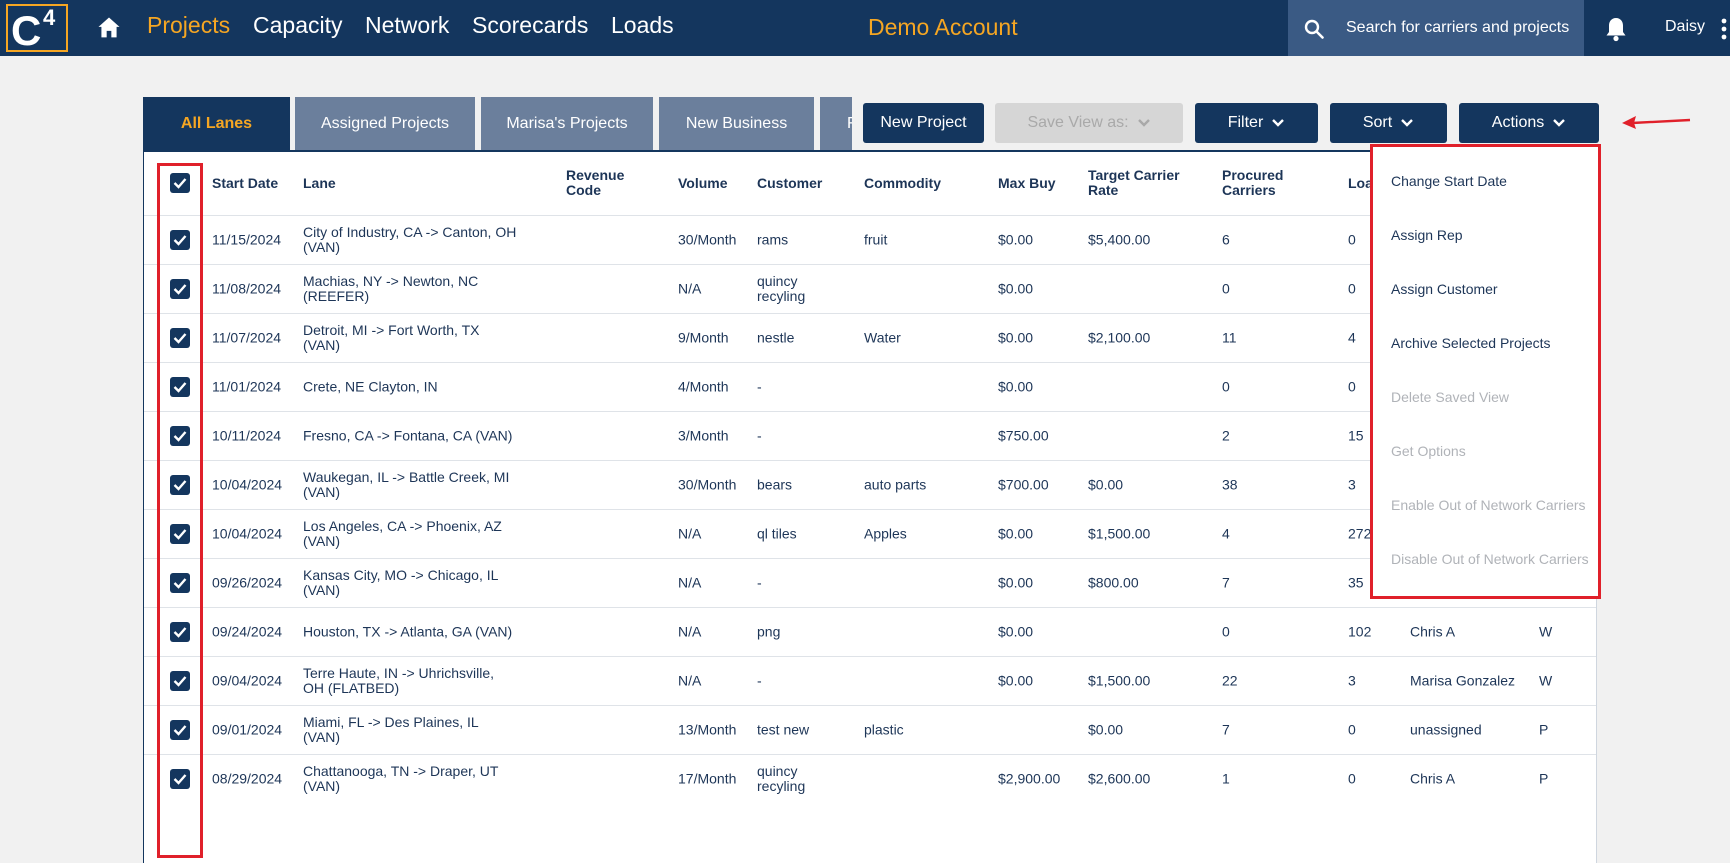  Describe the element at coordinates (781, 288) in the screenshot. I see `cell-customer: quincy recyling` at that location.